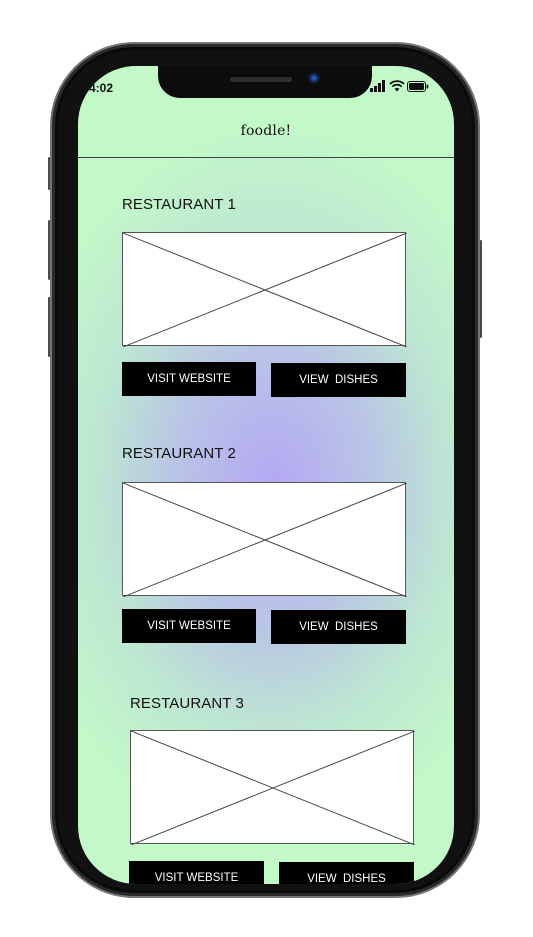 This screenshot has width=533, height=937. I want to click on app-header: foodle!, so click(266, 137).